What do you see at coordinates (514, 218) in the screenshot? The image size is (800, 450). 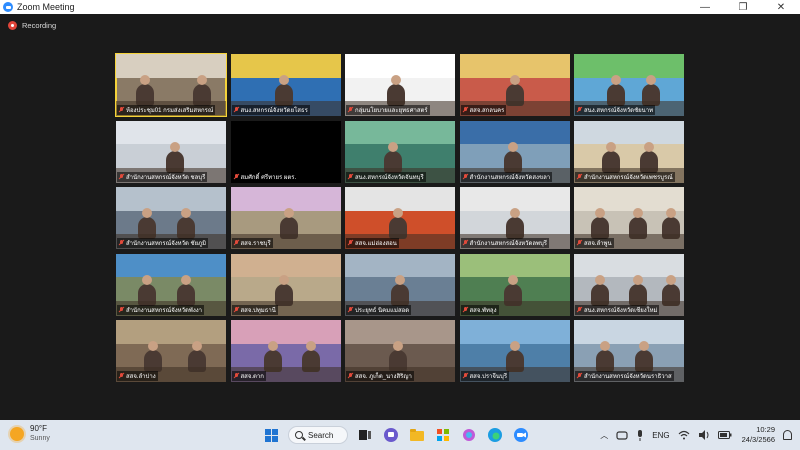 I see `participant-video-tile: สำนักงานสหกรณ์จังหวัดลพบุรี` at bounding box center [514, 218].